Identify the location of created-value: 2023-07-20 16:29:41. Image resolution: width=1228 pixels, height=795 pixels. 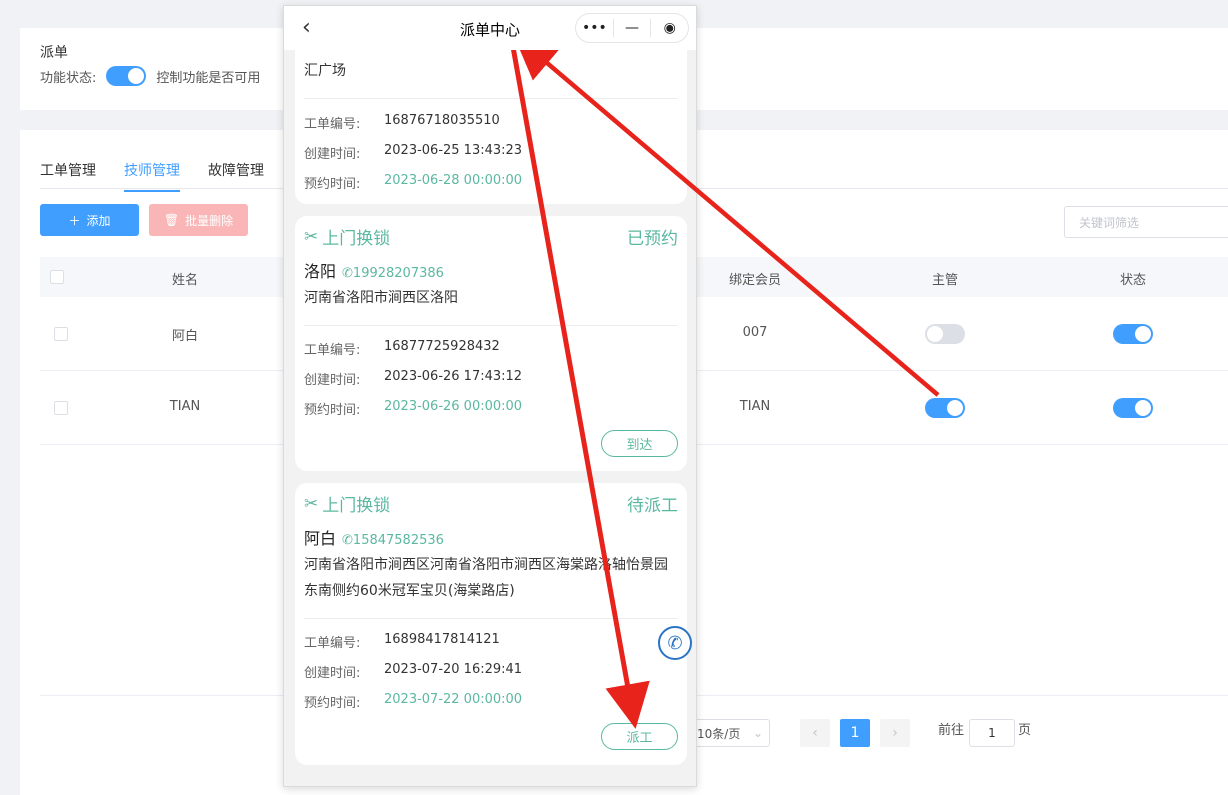
(453, 669).